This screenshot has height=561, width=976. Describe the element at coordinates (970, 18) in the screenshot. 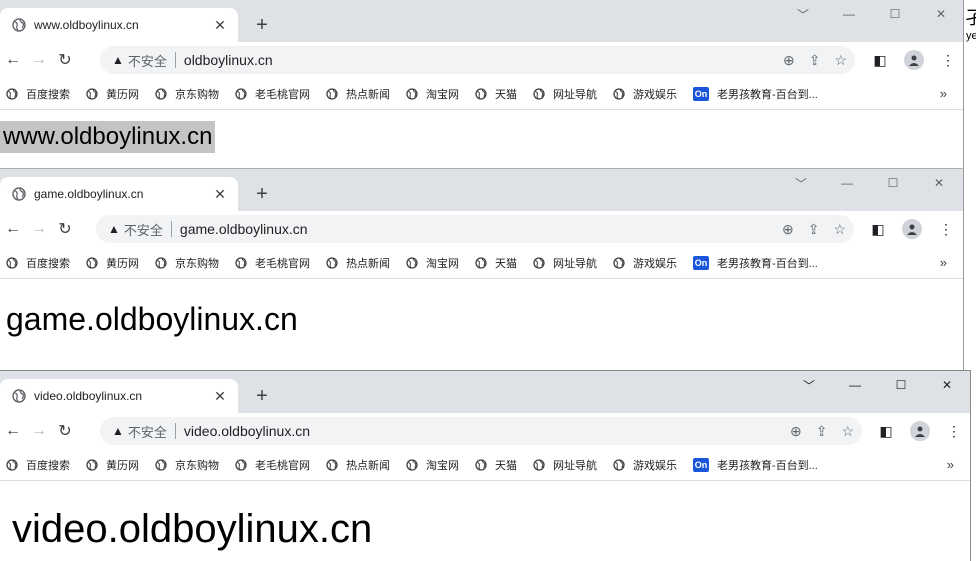

I see `background-window-fragment: 孑` at that location.